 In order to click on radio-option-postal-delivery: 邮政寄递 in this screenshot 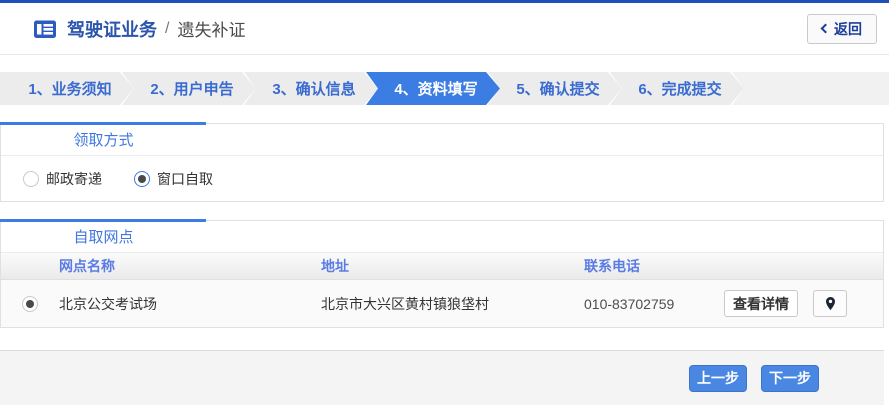, I will do `click(62, 179)`.